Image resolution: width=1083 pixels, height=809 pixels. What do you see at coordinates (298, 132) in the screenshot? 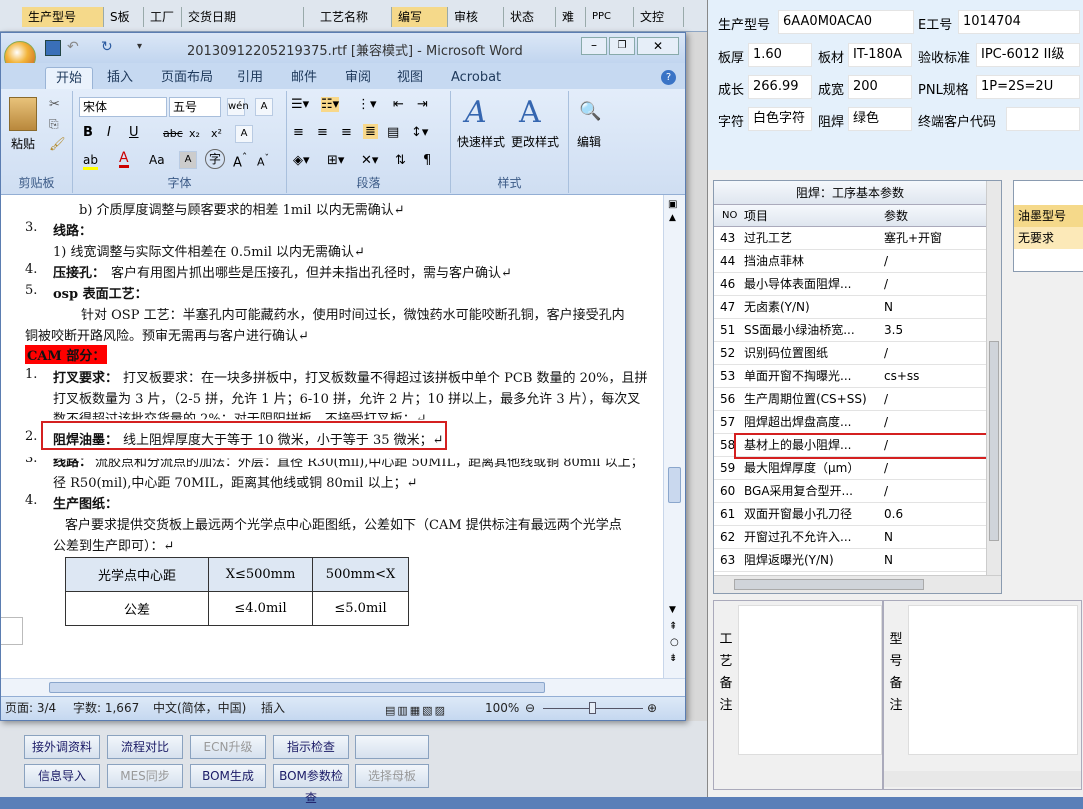
I see `align-left-icon: ≡` at bounding box center [298, 132].